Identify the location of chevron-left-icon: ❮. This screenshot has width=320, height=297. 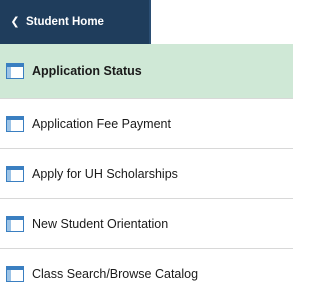
(15, 21).